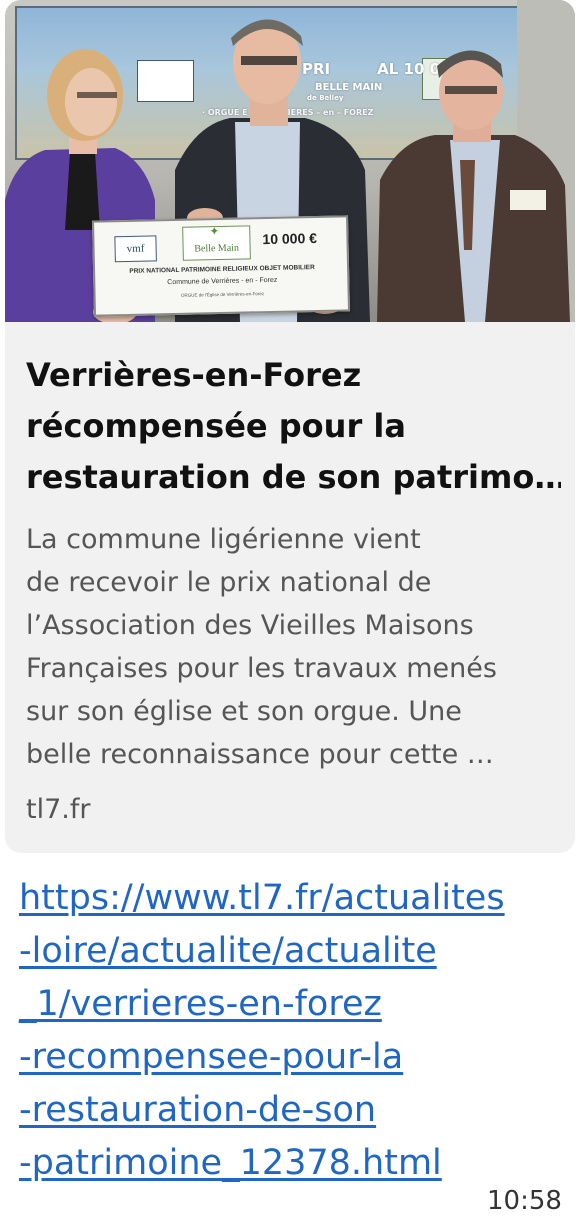 This screenshot has width=579, height=1216. Describe the element at coordinates (200, 1004) in the screenshot. I see `url-line: _1/verrieres-en-forez` at that location.